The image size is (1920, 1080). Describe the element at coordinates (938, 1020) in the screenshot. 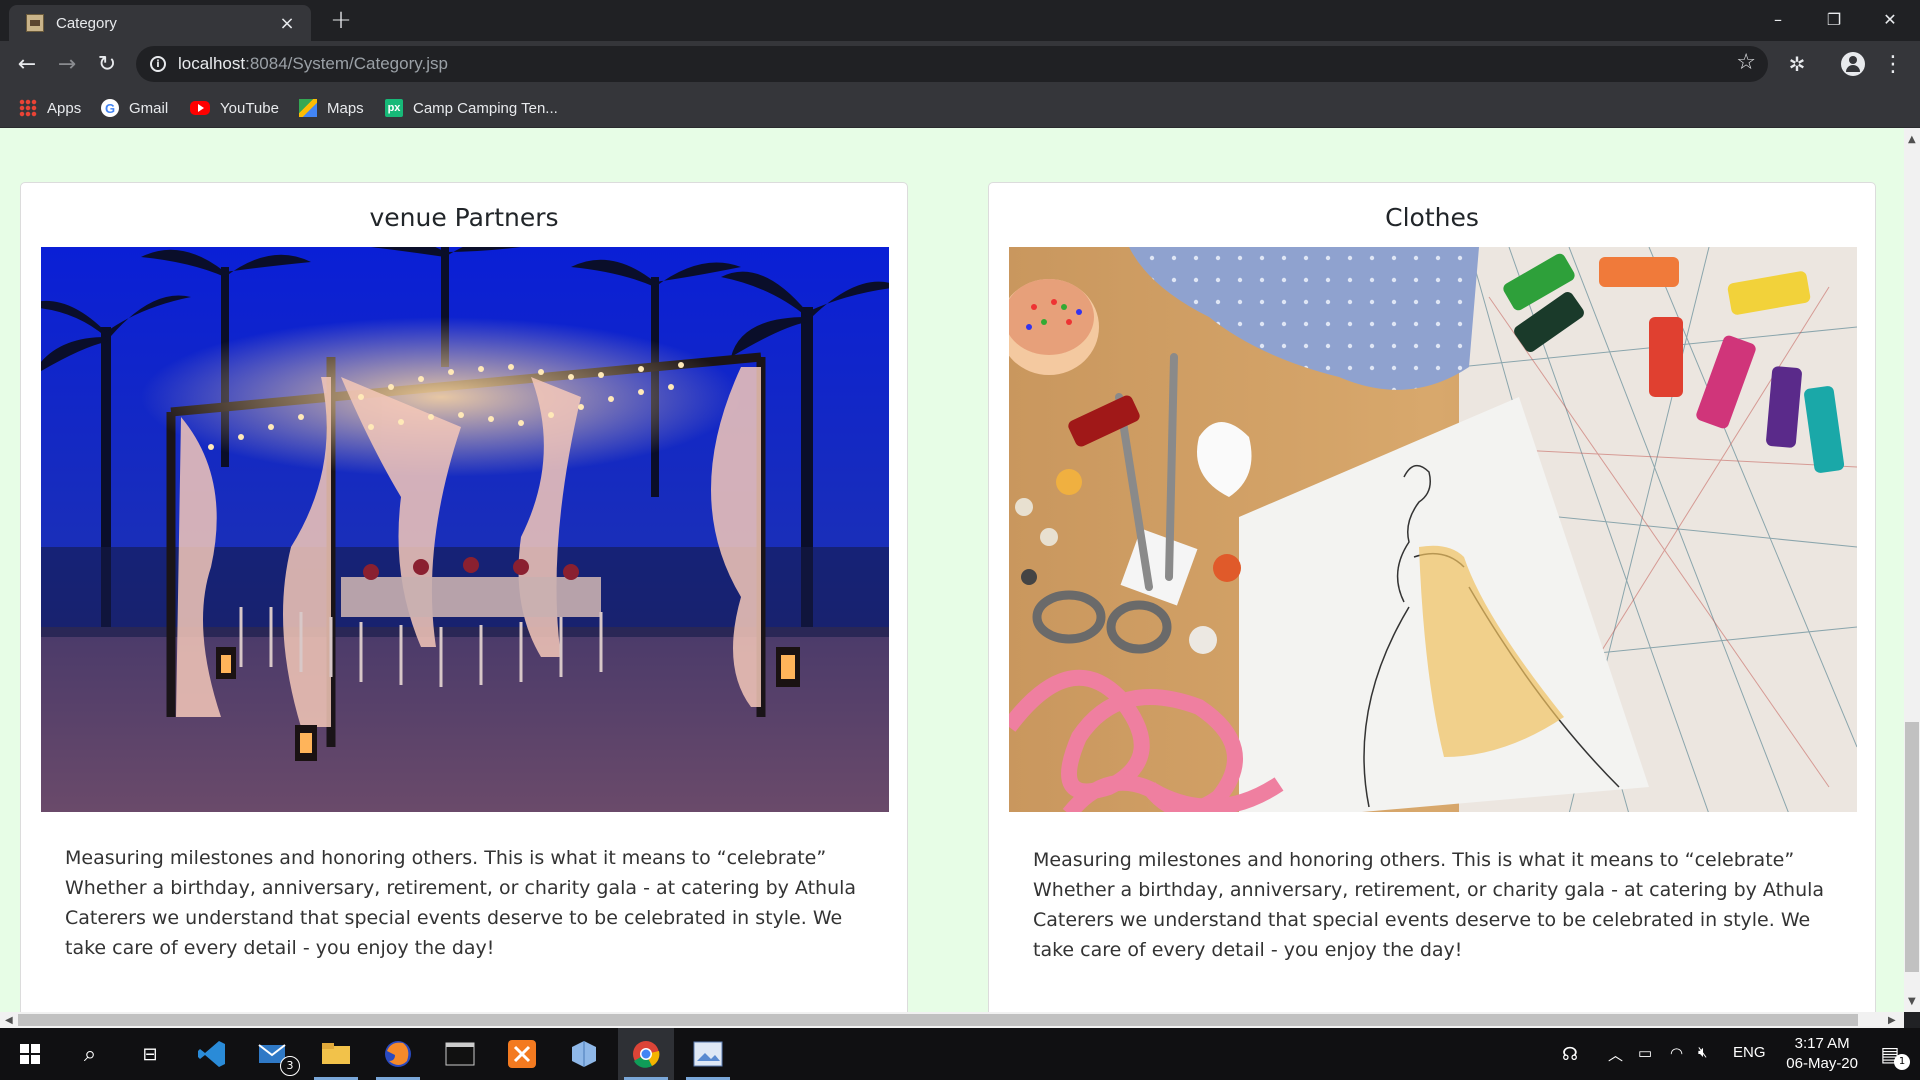

I see `horizontal-scroll-thumb` at that location.